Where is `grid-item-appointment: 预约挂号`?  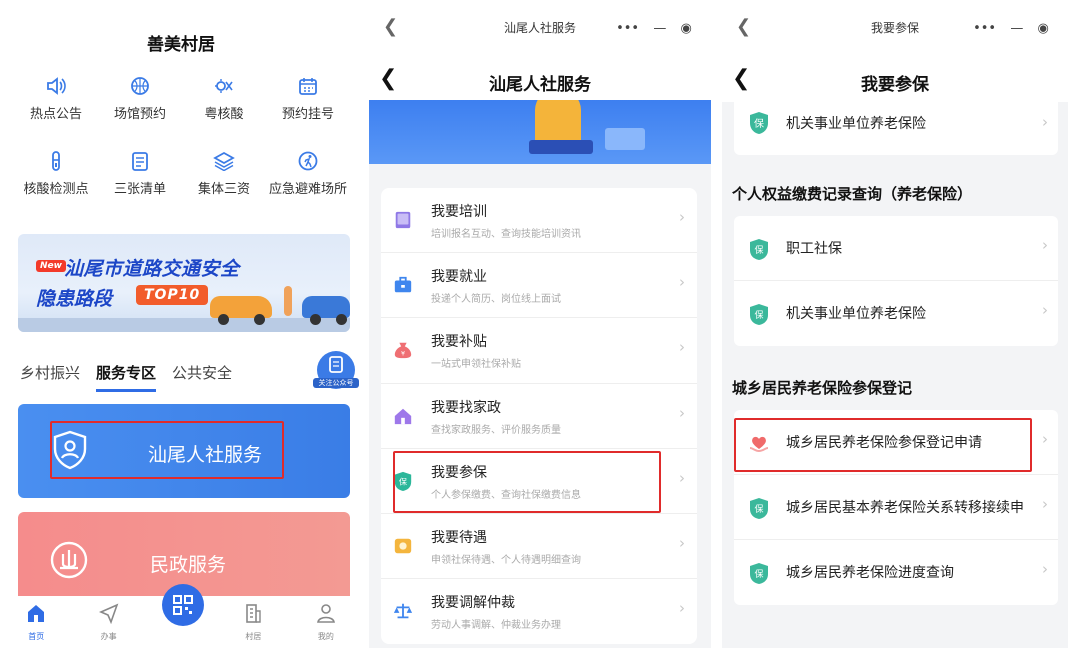
grid-item-appointment: 预约挂号 is located at coordinates (308, 99).